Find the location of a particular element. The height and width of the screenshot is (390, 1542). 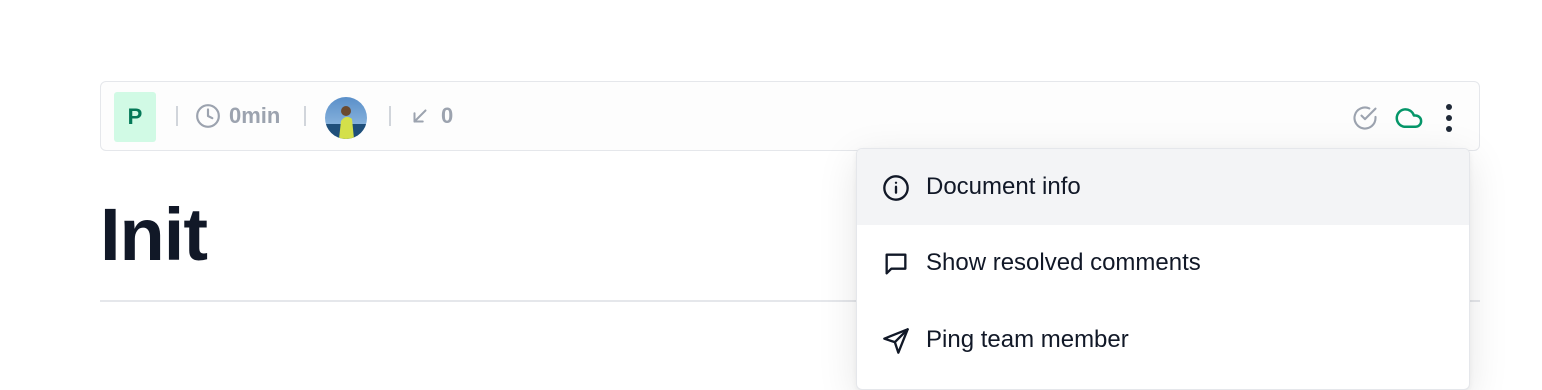

reading-time-value: 0min is located at coordinates (255, 115).